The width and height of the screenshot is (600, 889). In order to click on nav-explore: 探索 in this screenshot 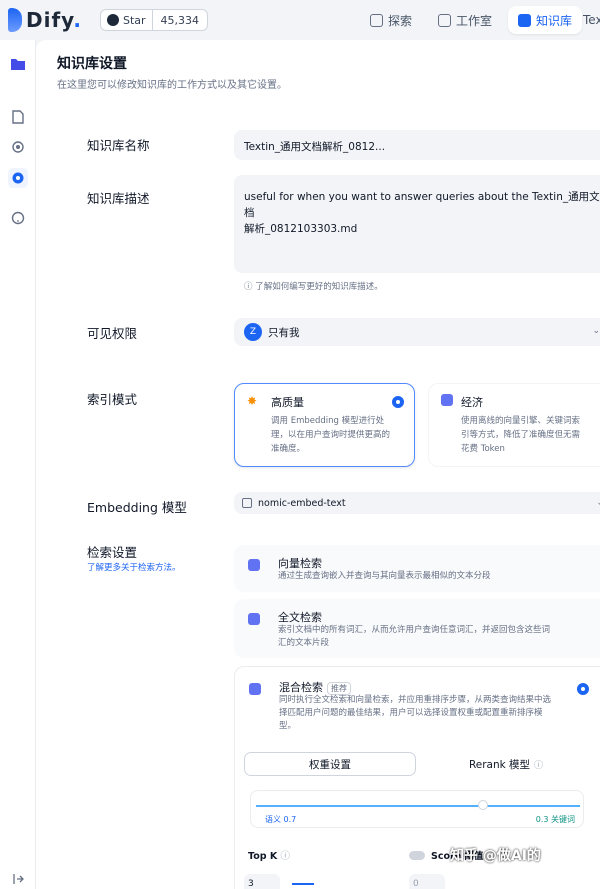, I will do `click(391, 20)`.